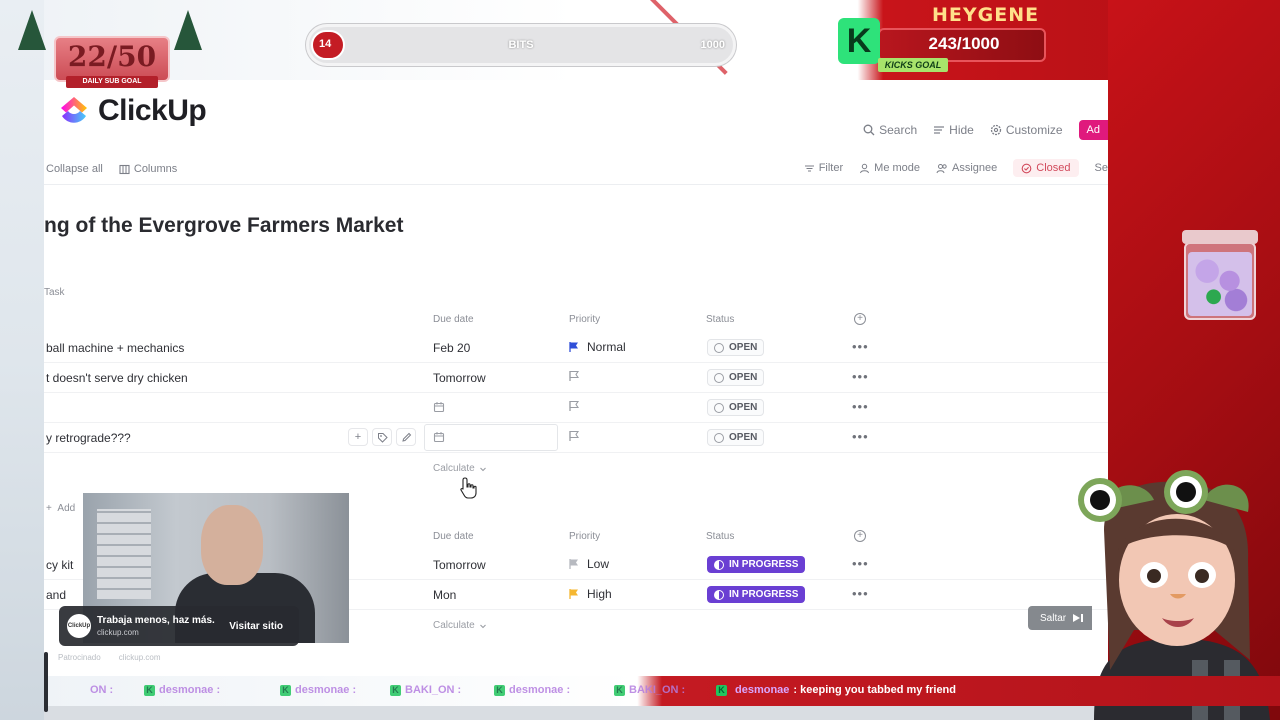 Image resolution: width=1280 pixels, height=720 pixels. Describe the element at coordinates (451, 348) in the screenshot. I see `task-due-date: Feb 20` at that location.